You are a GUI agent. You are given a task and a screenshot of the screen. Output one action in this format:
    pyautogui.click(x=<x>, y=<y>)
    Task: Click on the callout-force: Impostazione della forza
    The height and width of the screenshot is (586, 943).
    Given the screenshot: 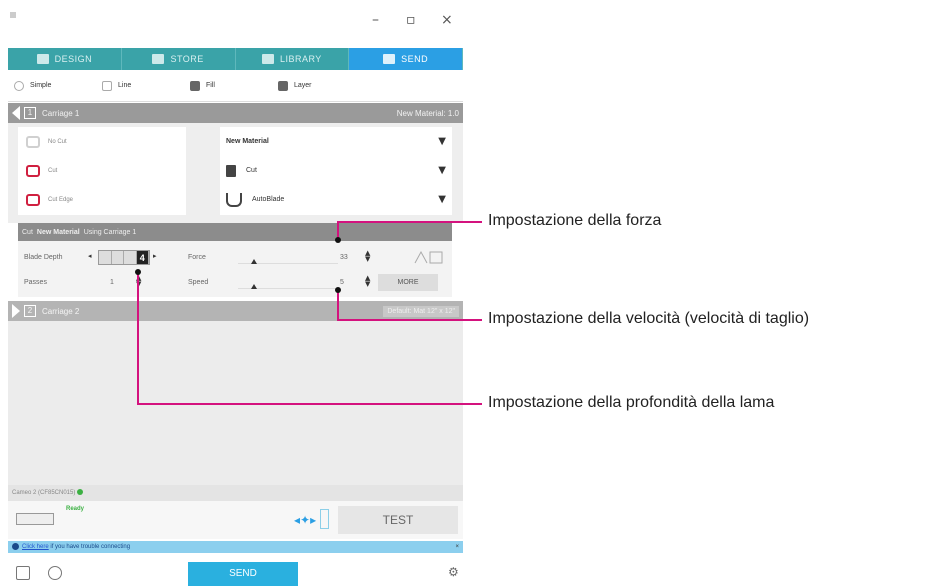 What is the action you would take?
    pyautogui.click(x=575, y=220)
    